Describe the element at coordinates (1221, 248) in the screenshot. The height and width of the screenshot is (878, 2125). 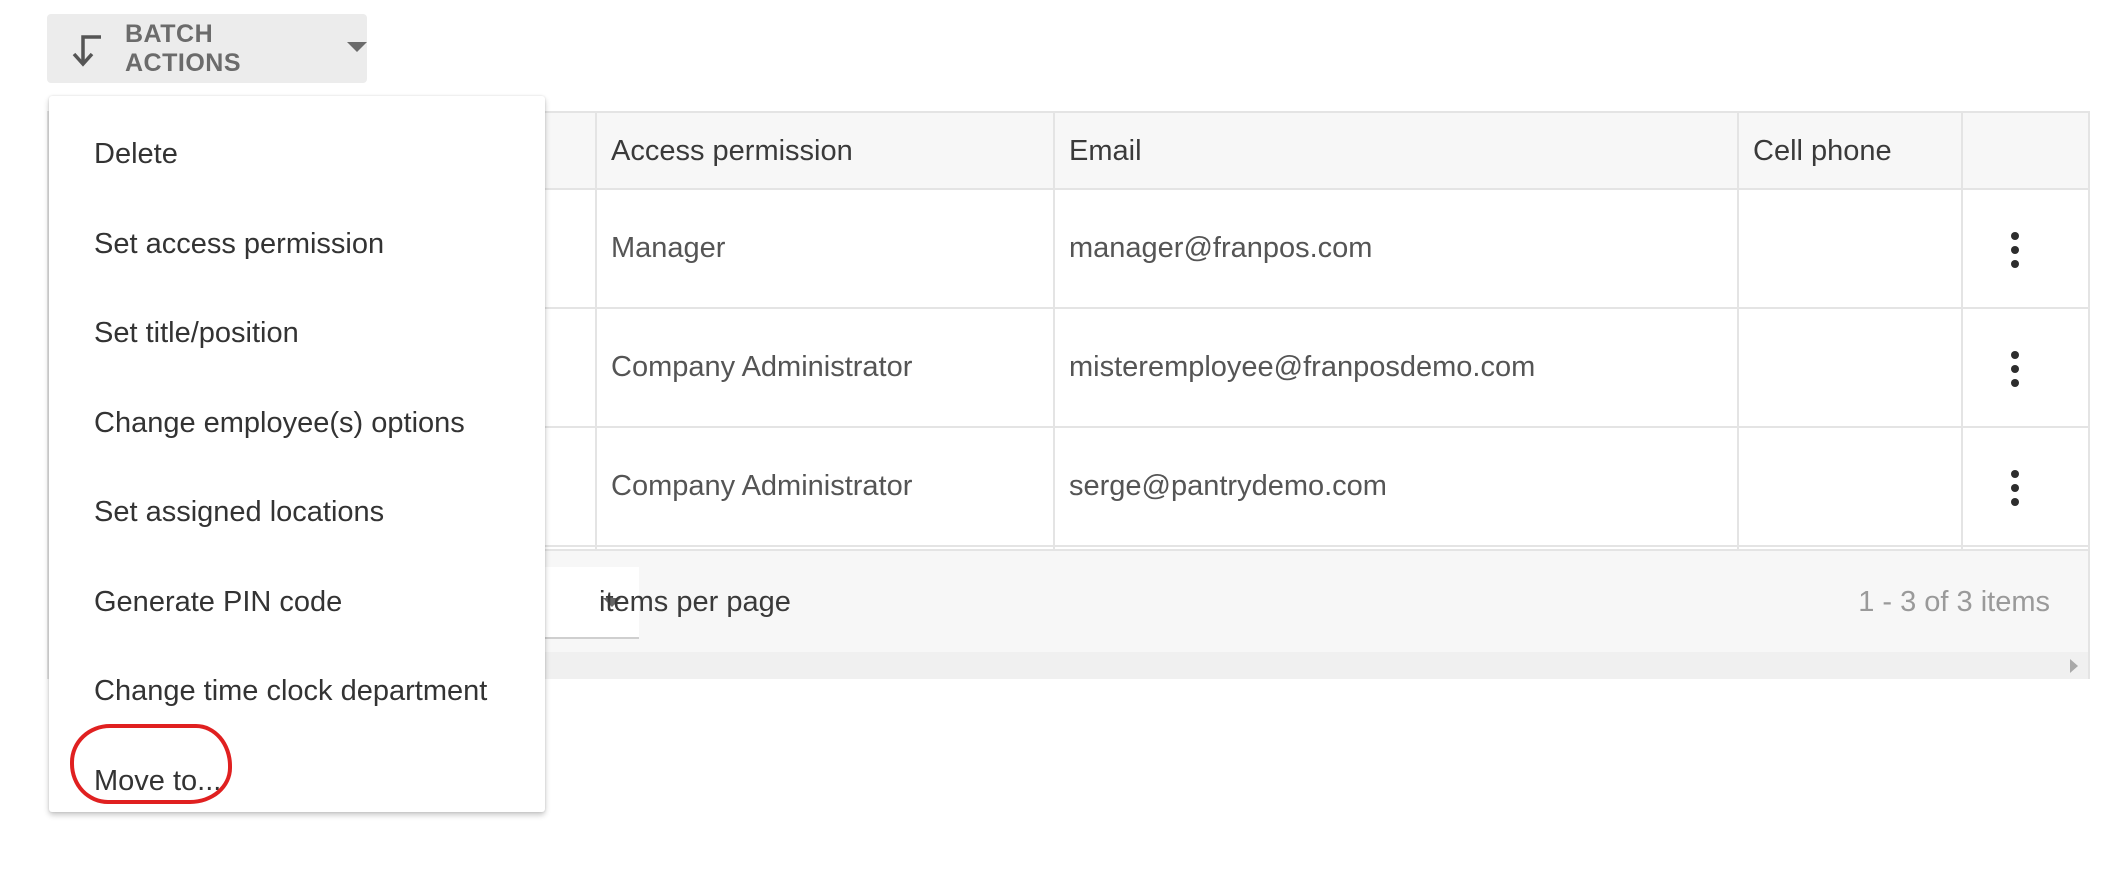
I see `email-cell: manager@franpos.com` at that location.